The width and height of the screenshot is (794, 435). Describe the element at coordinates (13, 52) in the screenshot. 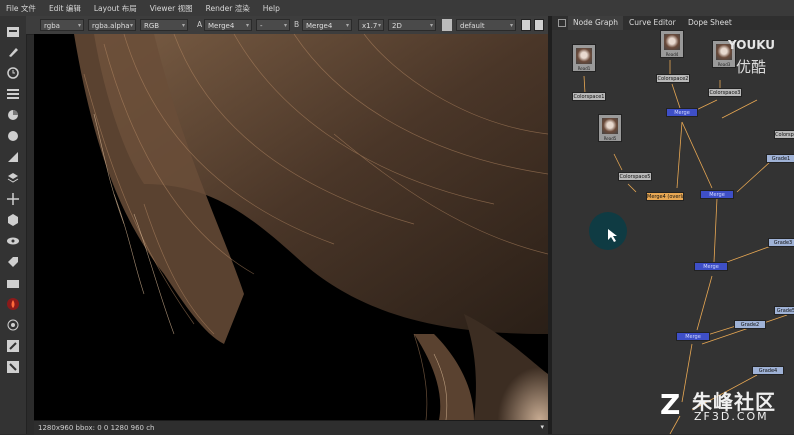

I see `paint-tool-icon` at that location.